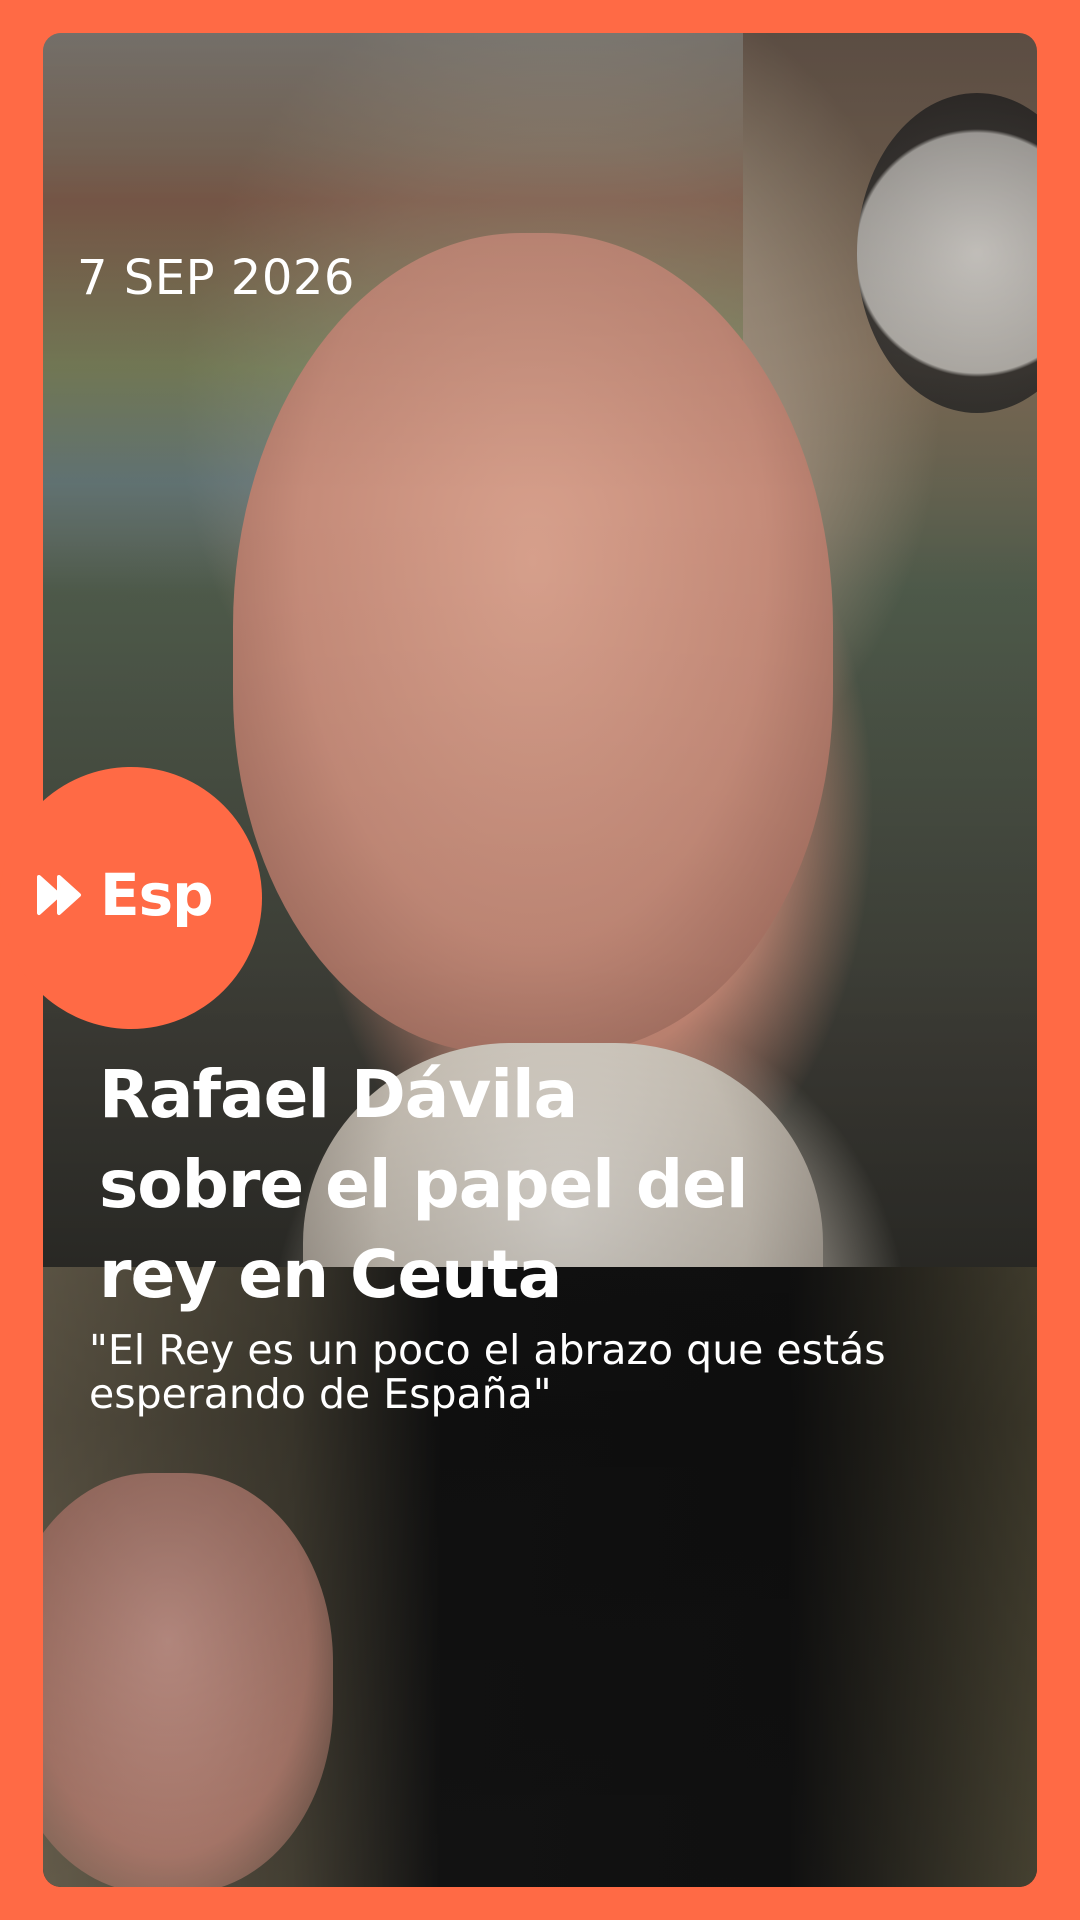  Describe the element at coordinates (59, 895) in the screenshot. I see `fast-forward-icon` at that location.